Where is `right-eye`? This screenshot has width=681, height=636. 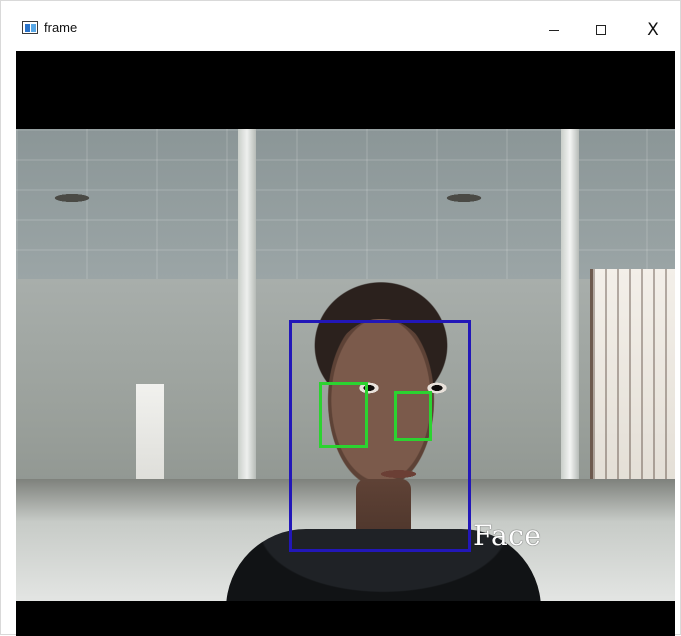
right-eye is located at coordinates (437, 388).